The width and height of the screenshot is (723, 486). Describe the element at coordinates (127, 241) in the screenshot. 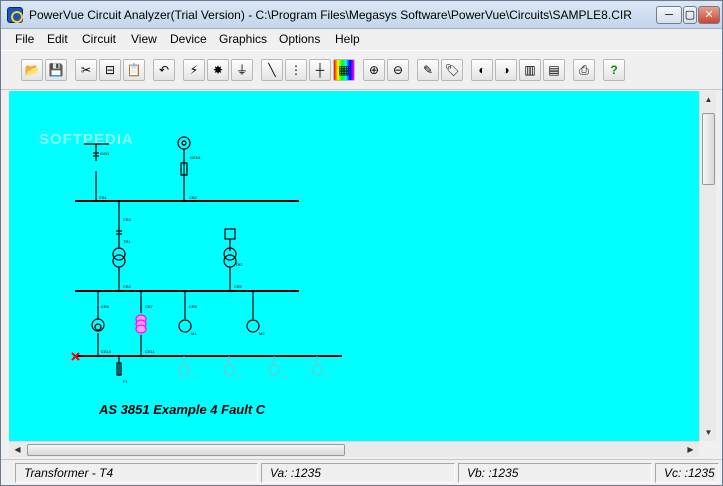

I see `label-tr1: TR1` at that location.